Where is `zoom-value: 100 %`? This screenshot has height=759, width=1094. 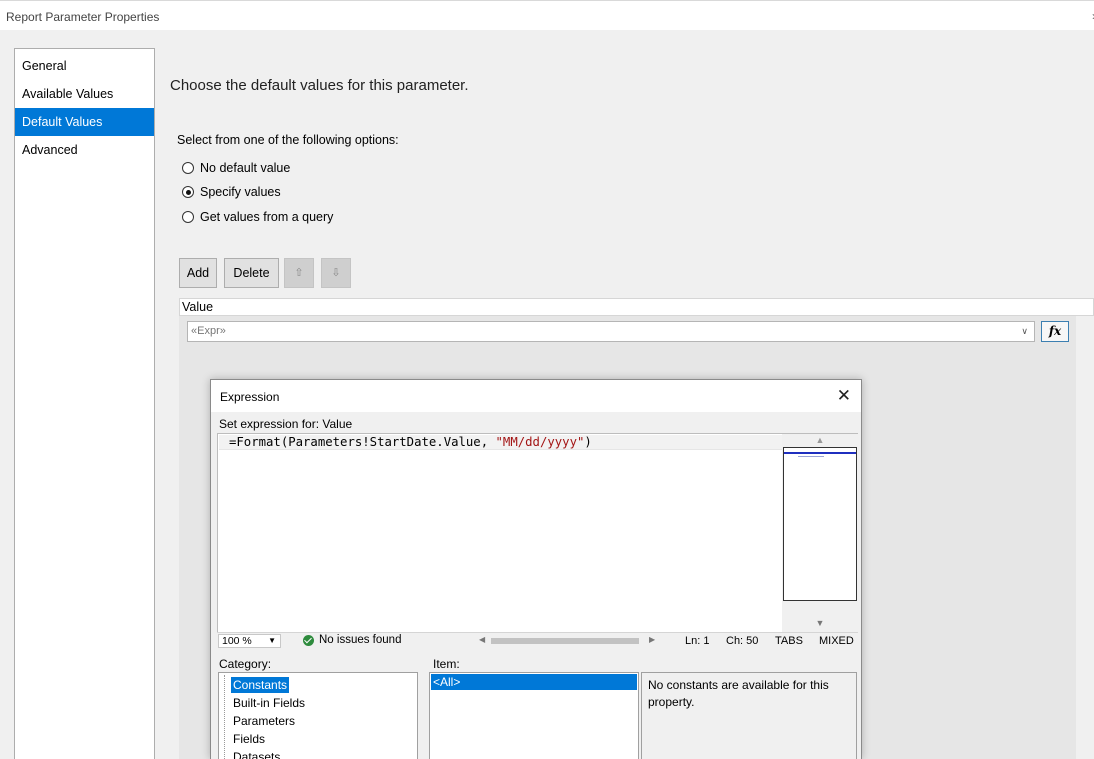 zoom-value: 100 % is located at coordinates (237, 641).